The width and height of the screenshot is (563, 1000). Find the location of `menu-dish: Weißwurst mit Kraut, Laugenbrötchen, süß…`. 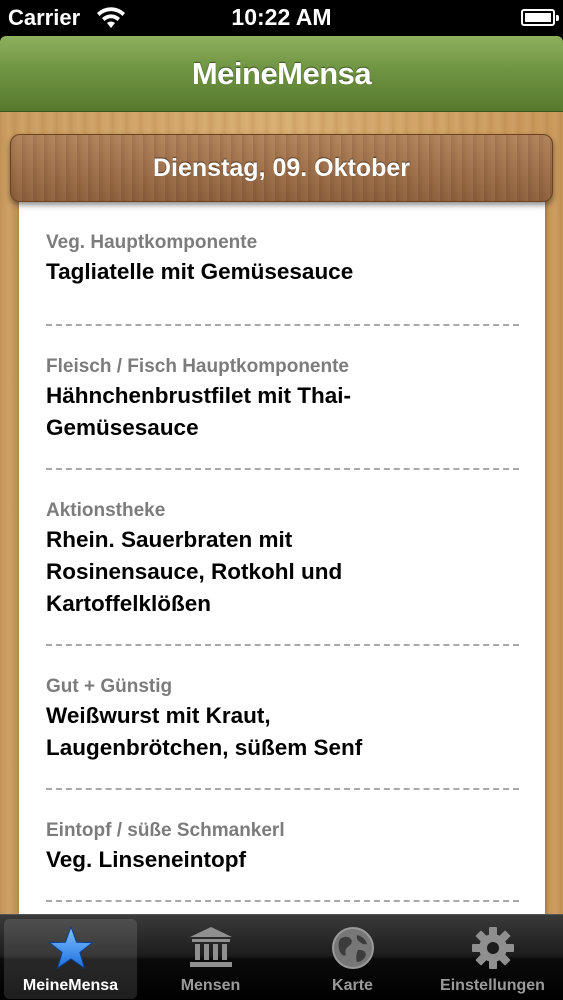

menu-dish: Weißwurst mit Kraut, Laugenbrötchen, süß… is located at coordinates (204, 731).